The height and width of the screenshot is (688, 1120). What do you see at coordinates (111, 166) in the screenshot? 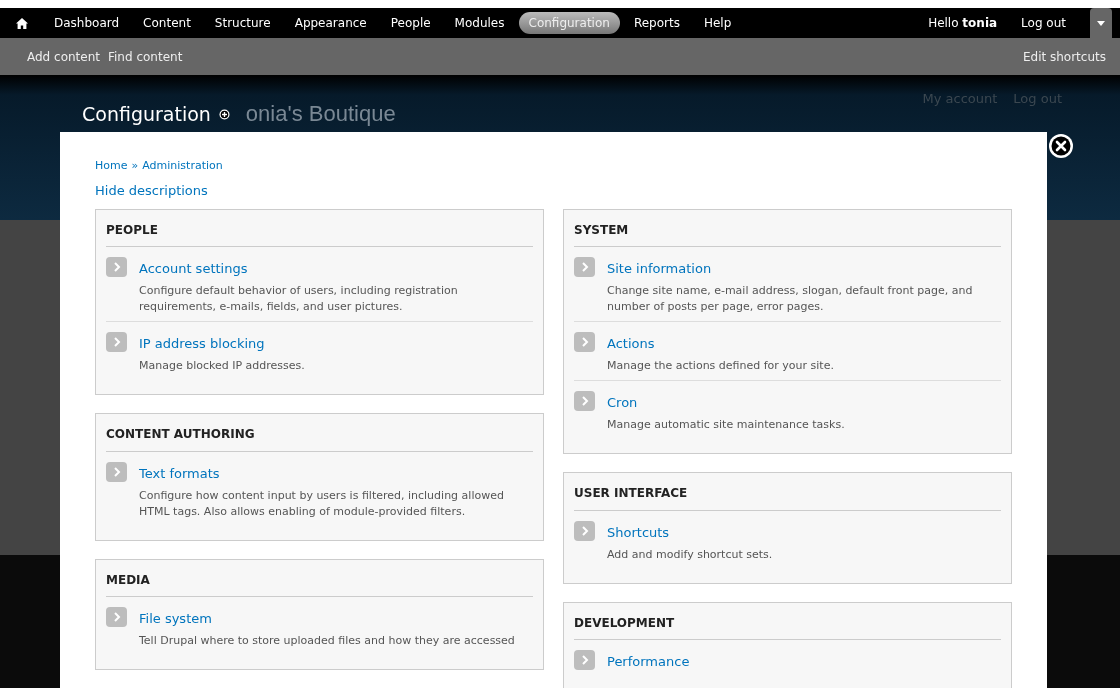
I see `breadcrumb-link: Home` at bounding box center [111, 166].